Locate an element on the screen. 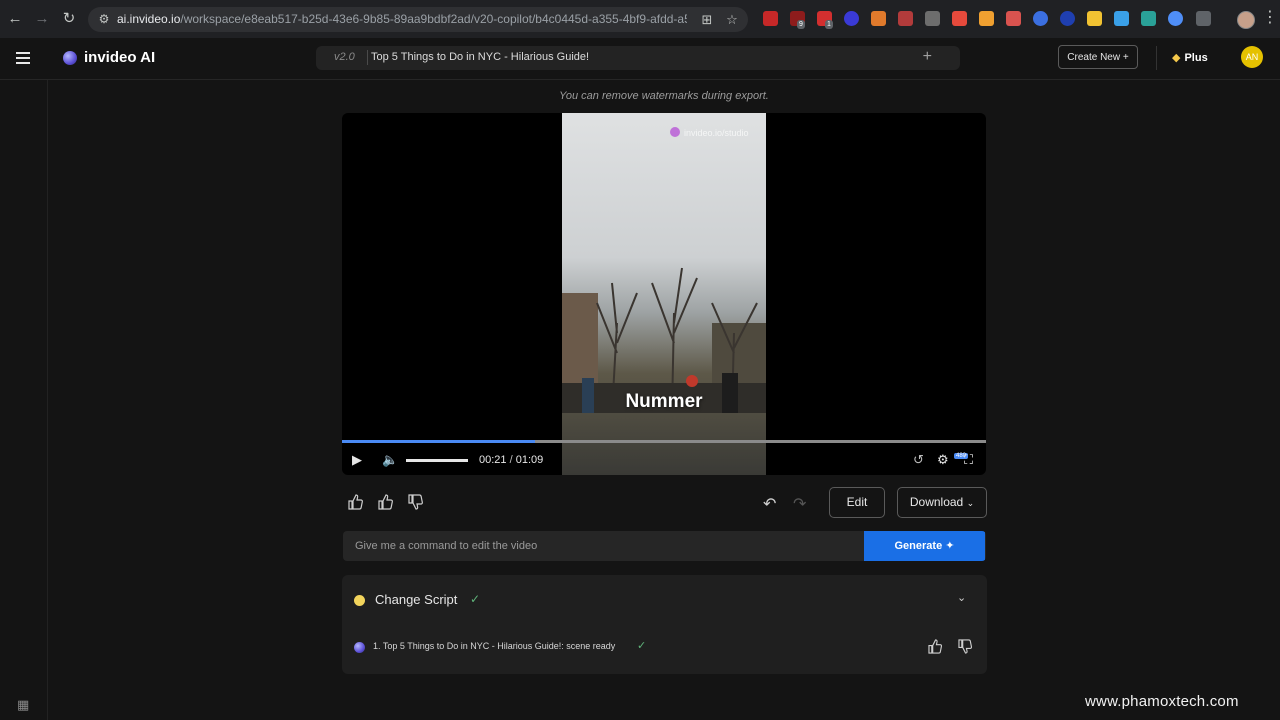 The height and width of the screenshot is (720, 1280). progress-bar is located at coordinates (664, 441).